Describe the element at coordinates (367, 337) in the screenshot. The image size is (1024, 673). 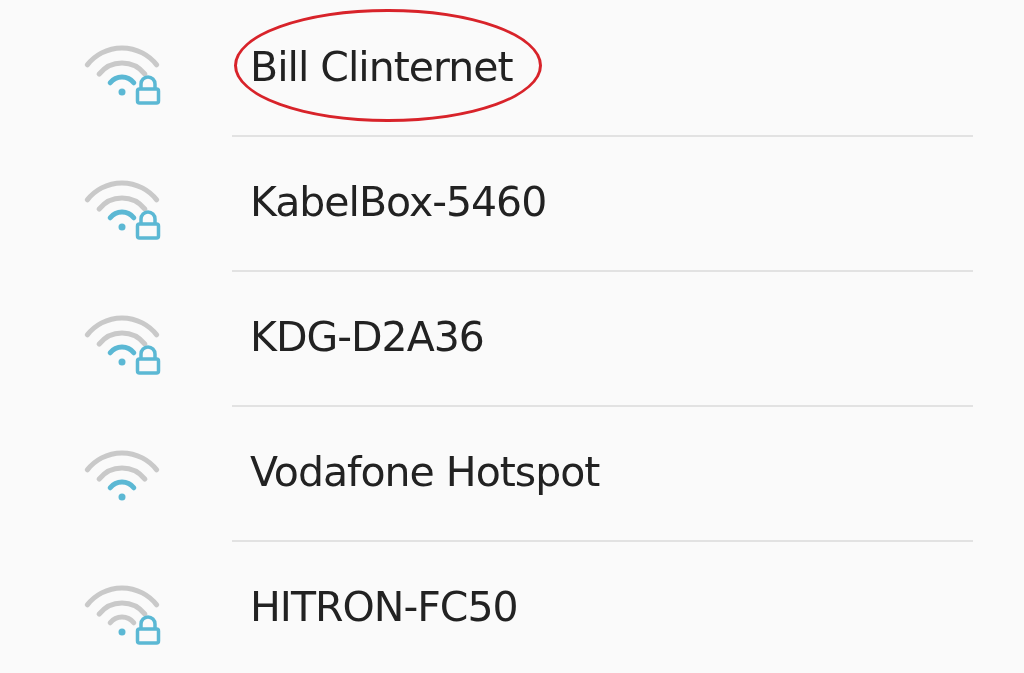
I see `network-name: KDG-D2A36` at that location.